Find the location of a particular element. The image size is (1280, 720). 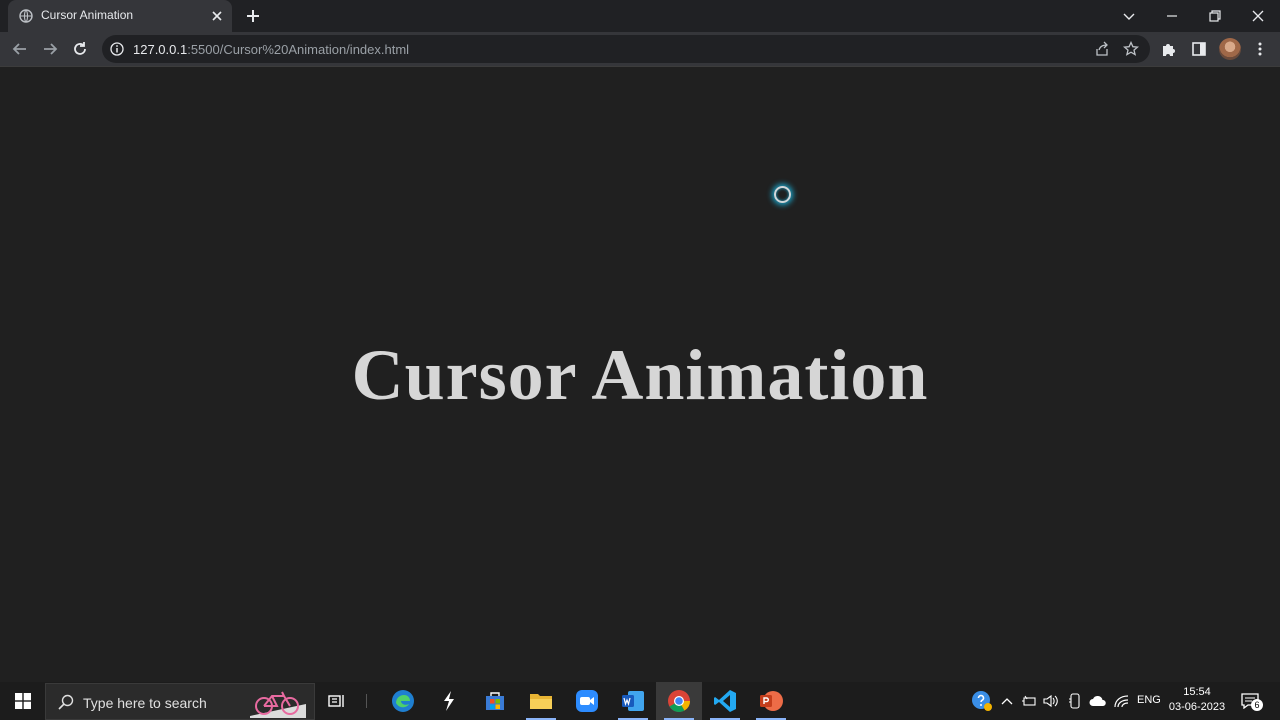

search-placeholder: Type here to search is located at coordinates (145, 703).